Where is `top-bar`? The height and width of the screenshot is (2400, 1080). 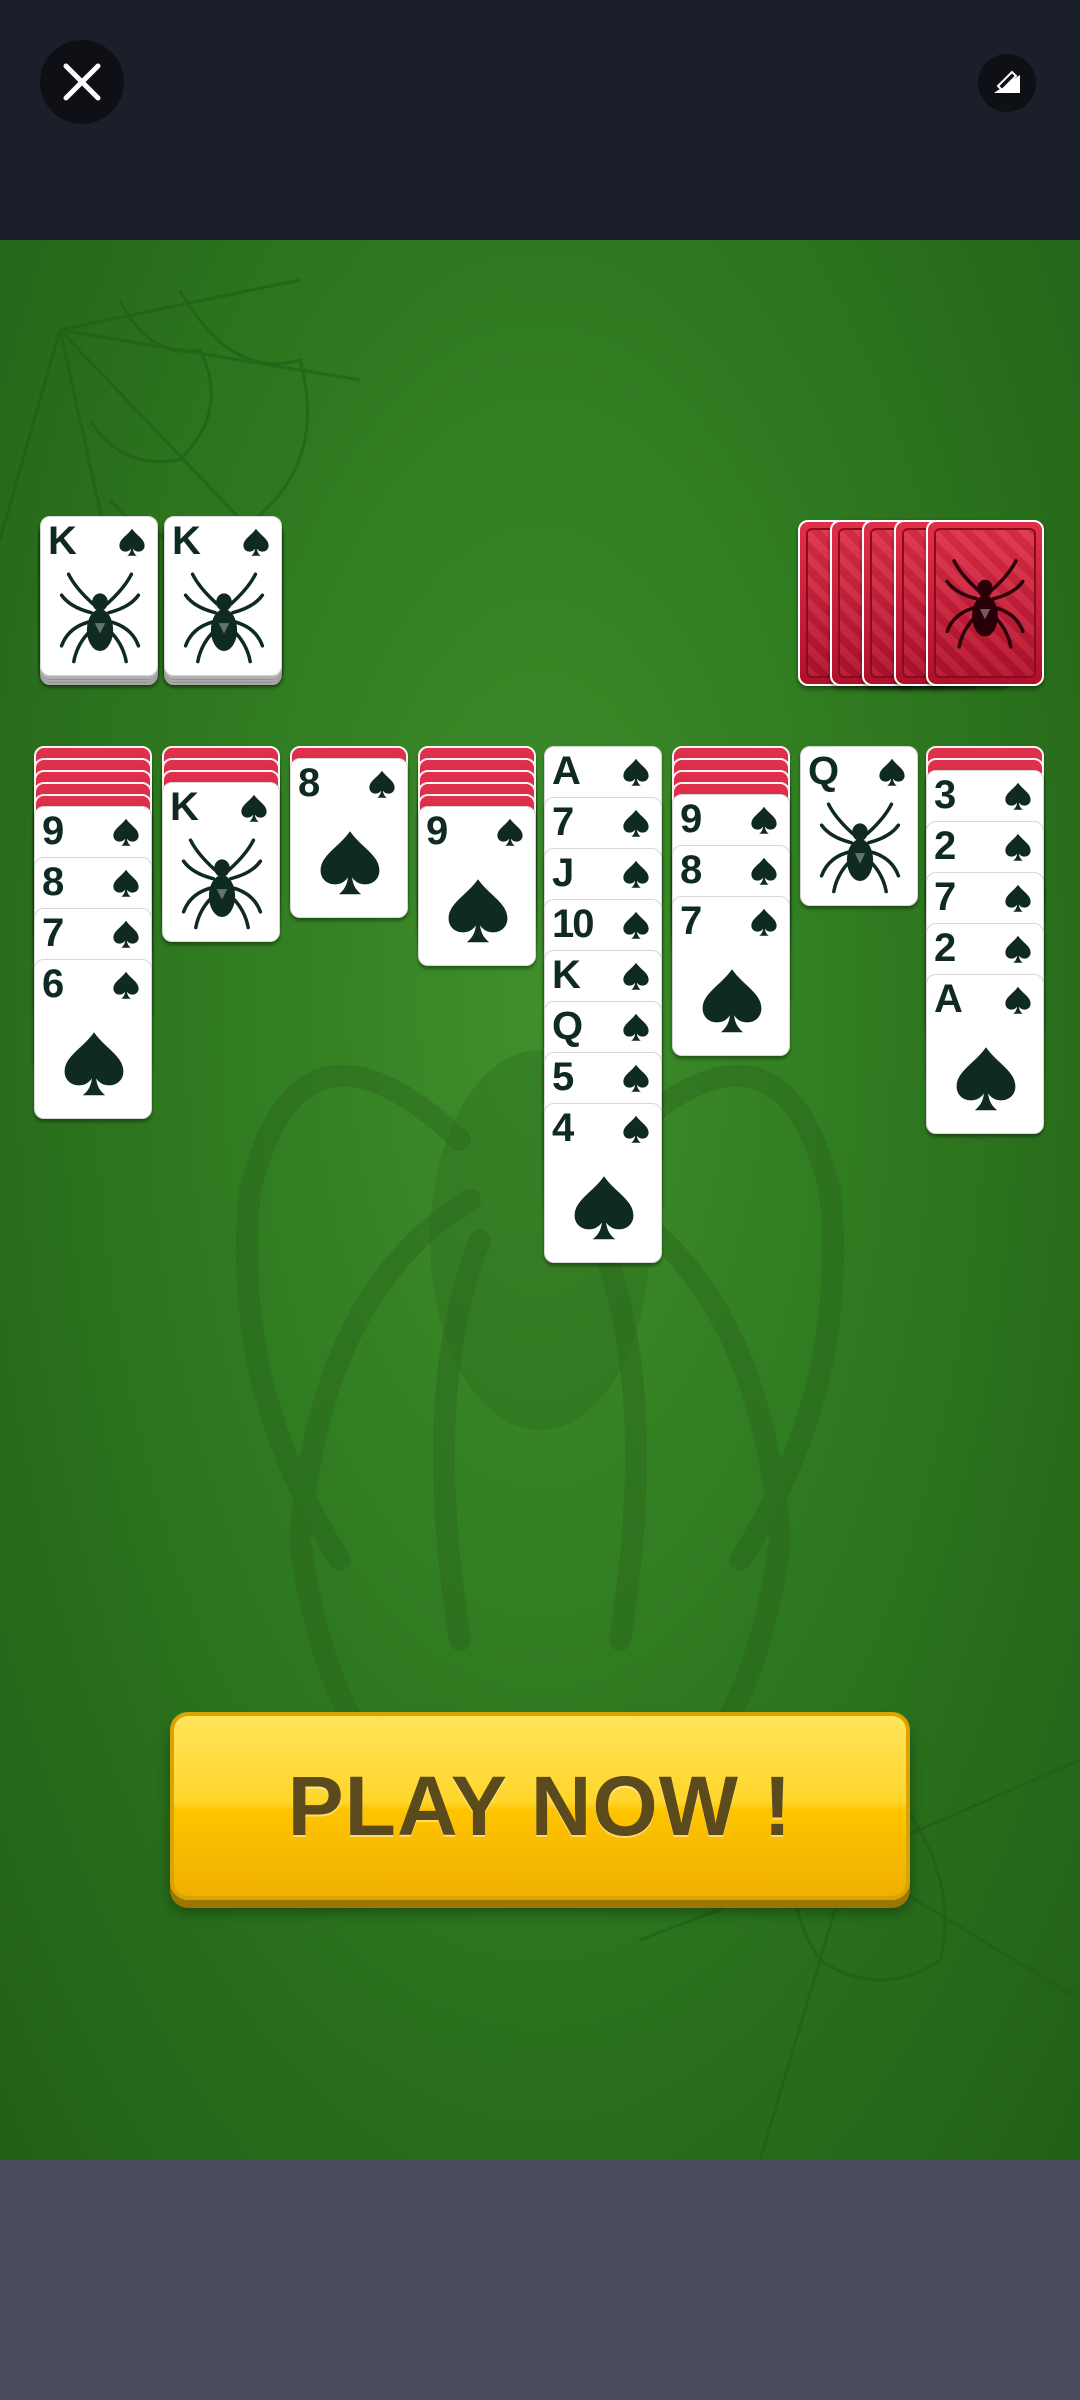
top-bar is located at coordinates (540, 120).